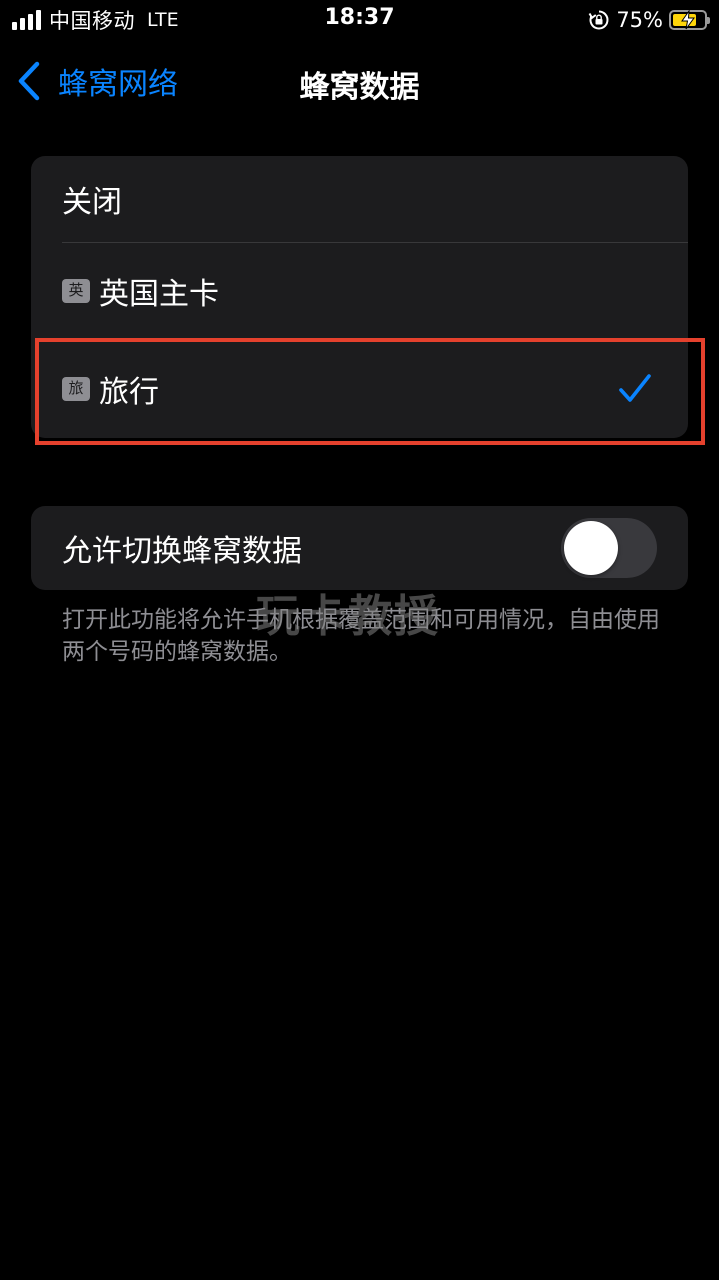  What do you see at coordinates (639, 20) in the screenshot?
I see `battery-percent: 75%` at bounding box center [639, 20].